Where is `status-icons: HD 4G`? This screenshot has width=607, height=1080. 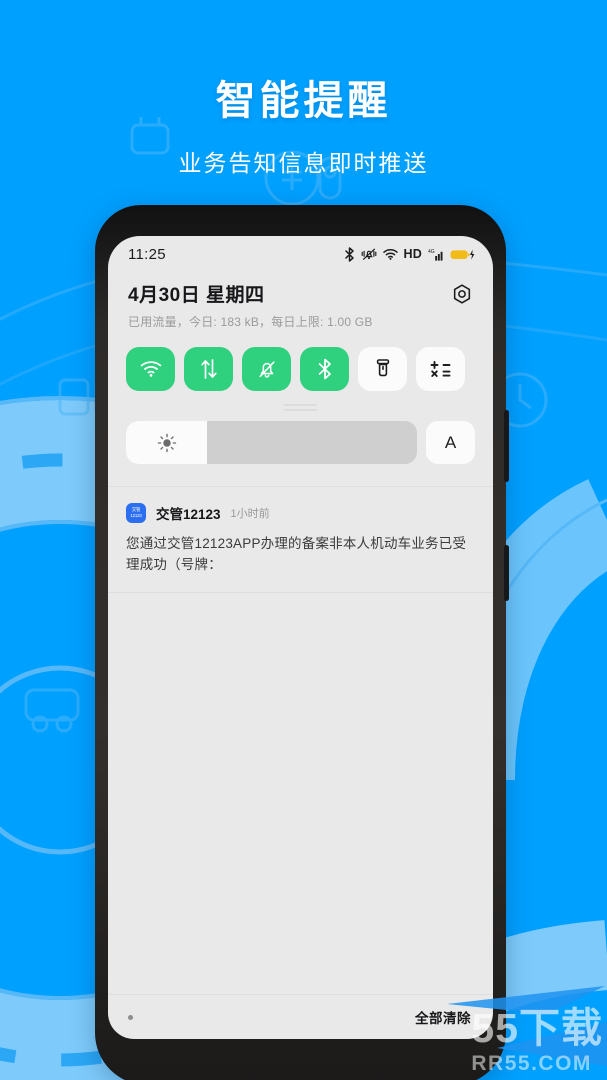
status-icons: HD 4G is located at coordinates (409, 254).